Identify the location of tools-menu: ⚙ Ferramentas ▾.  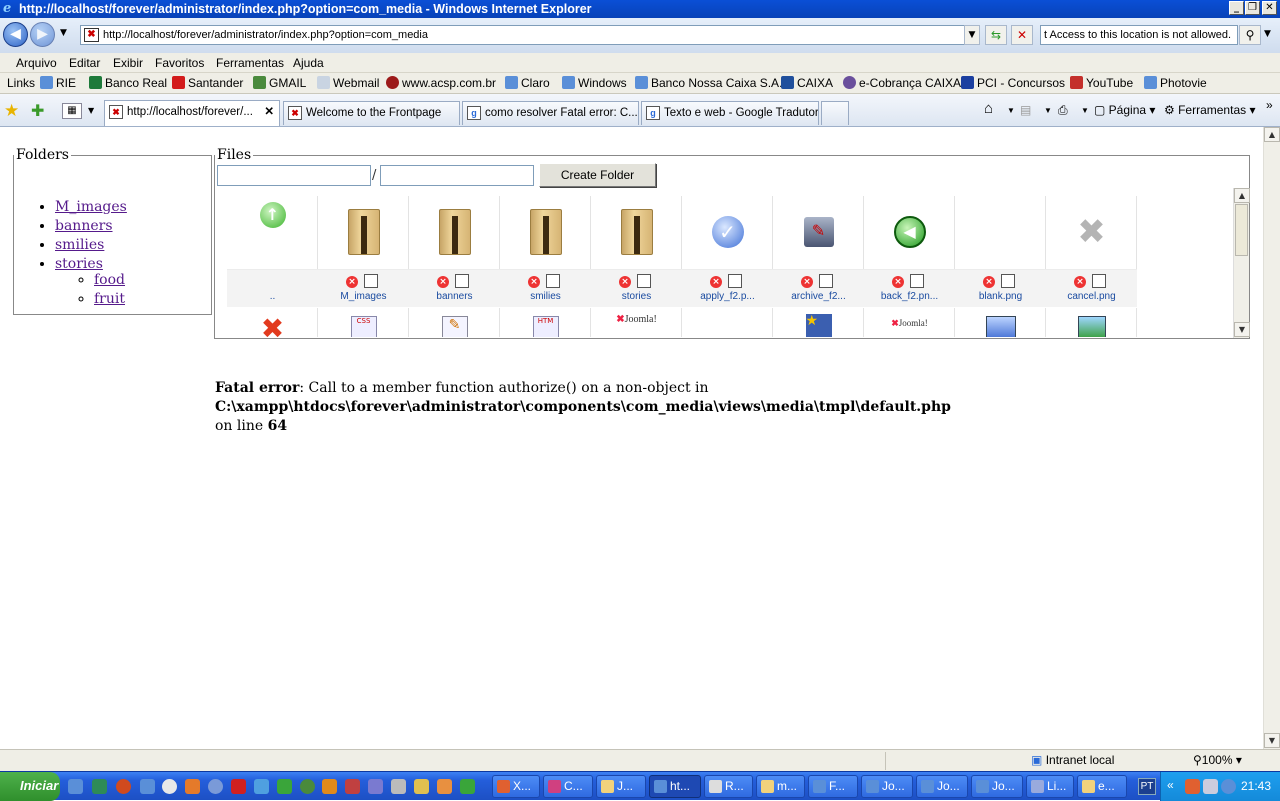
(1209, 110).